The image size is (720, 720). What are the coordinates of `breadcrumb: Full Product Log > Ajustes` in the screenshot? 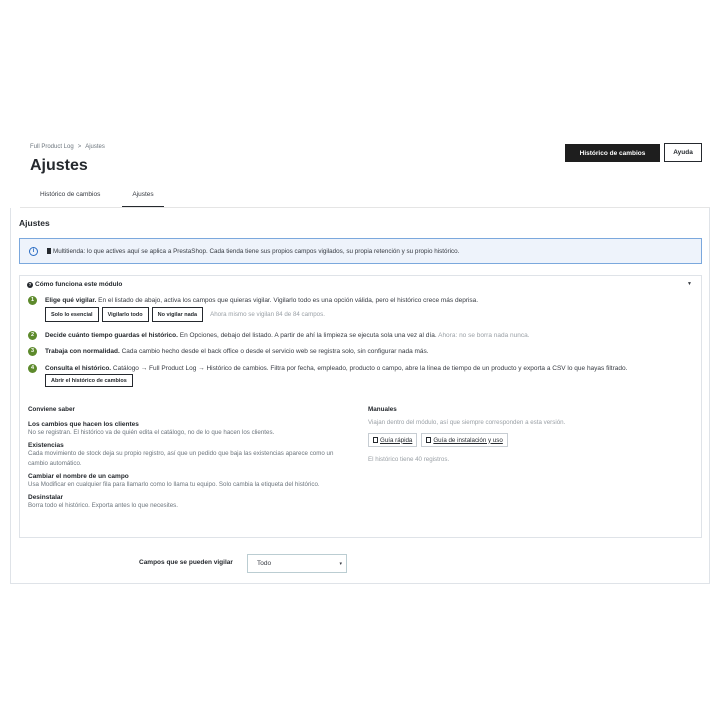 It's located at (67, 147).